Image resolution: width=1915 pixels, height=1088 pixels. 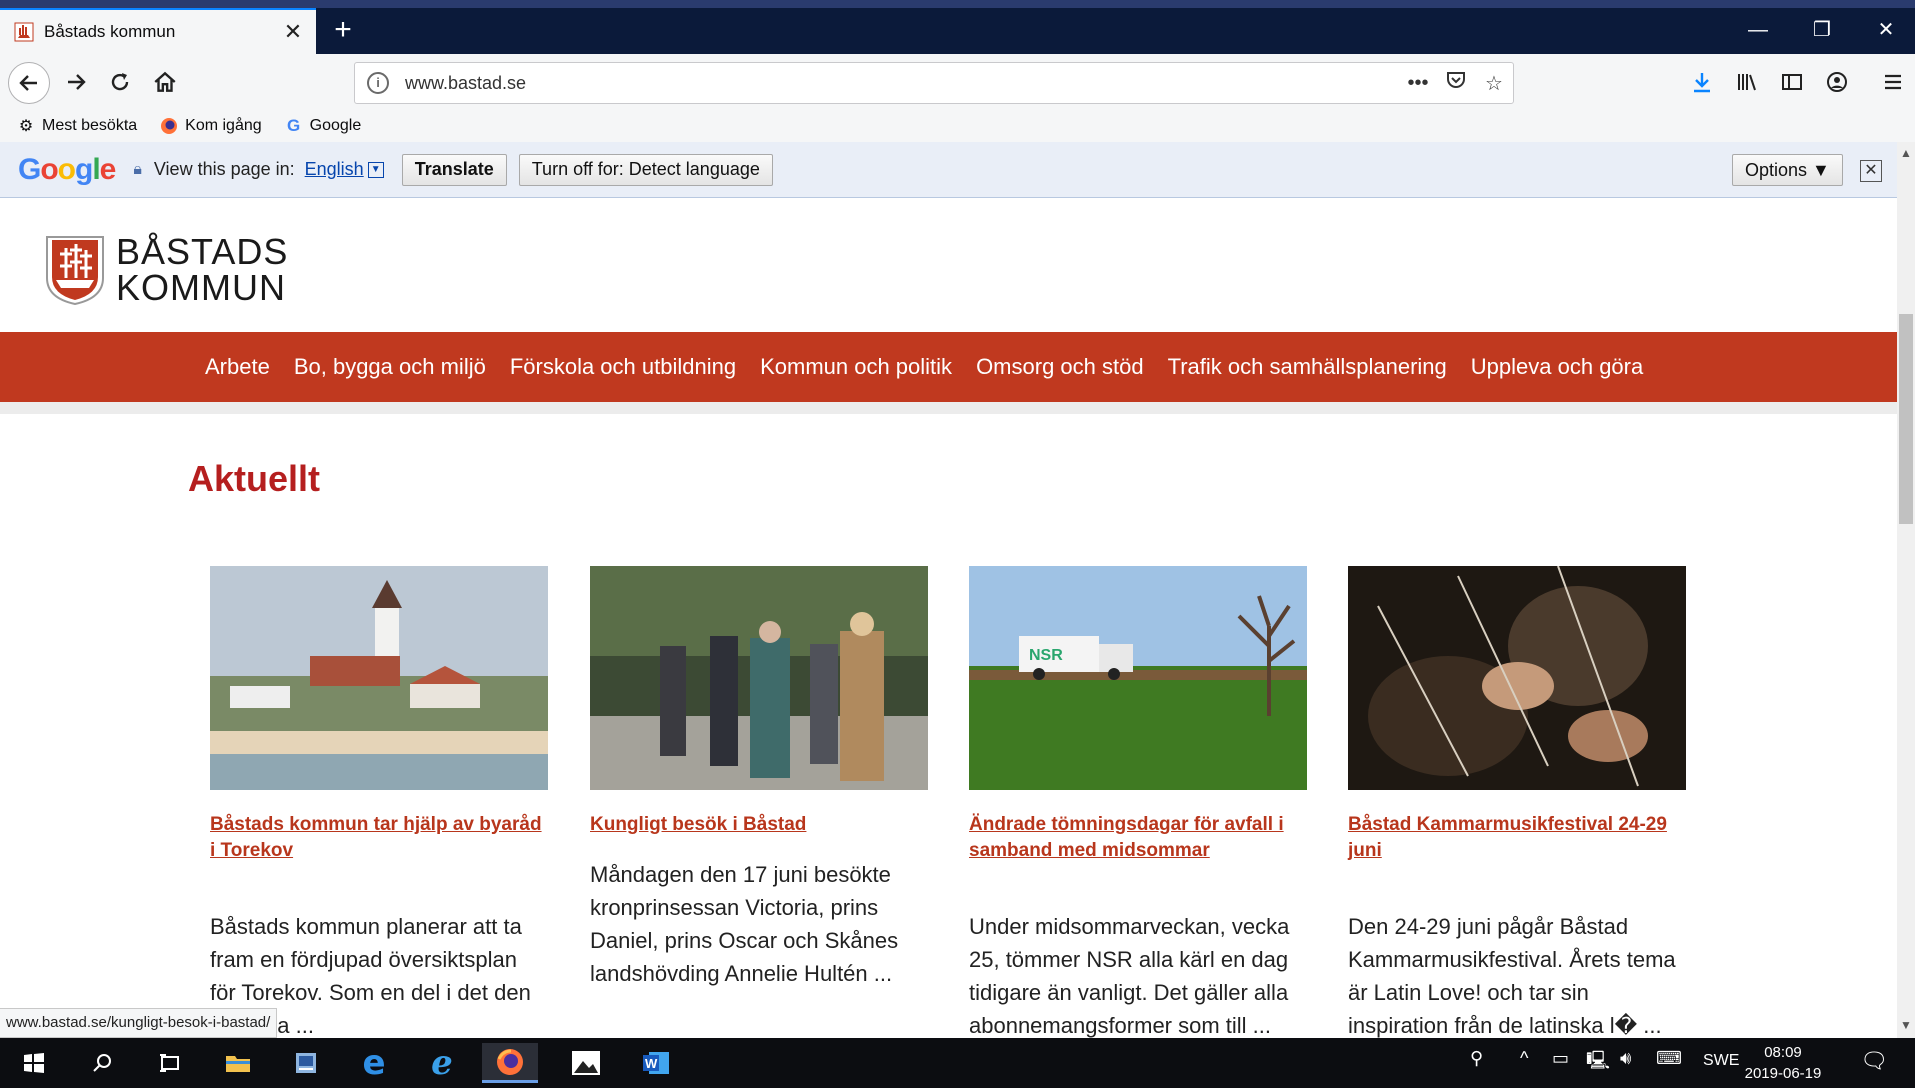 I want to click on bookmark-most-visited: ⚙ Mest besökta, so click(x=76, y=126).